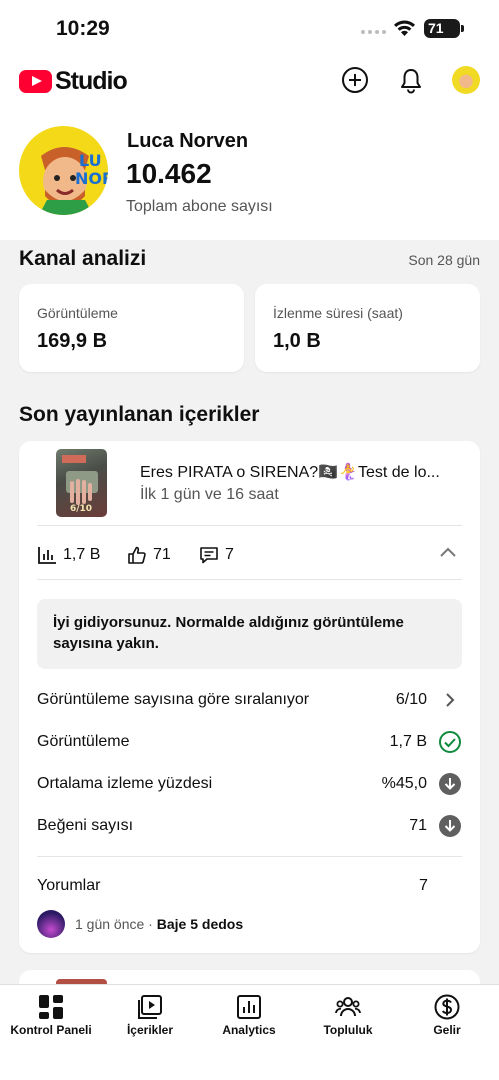 The height and width of the screenshot is (1080, 499). What do you see at coordinates (139, 414) in the screenshot?
I see `recent-content-title: Son yayınlanan içerikler` at bounding box center [139, 414].